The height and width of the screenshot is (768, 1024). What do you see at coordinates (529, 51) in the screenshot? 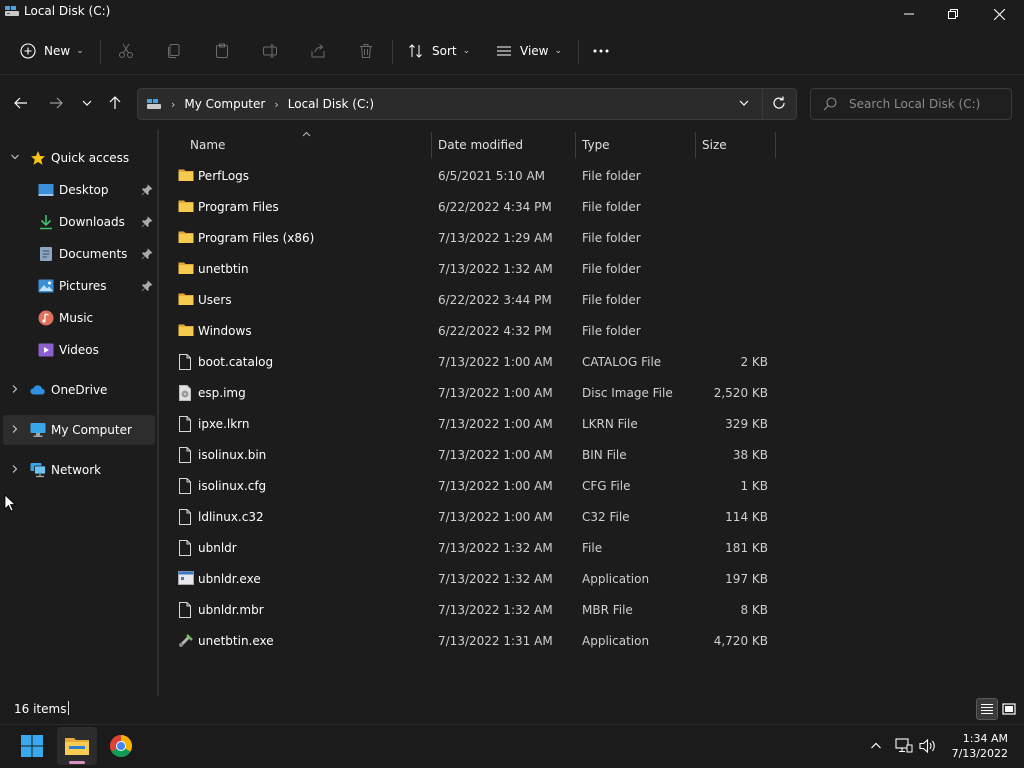
I see `view-button: View ⌄` at bounding box center [529, 51].